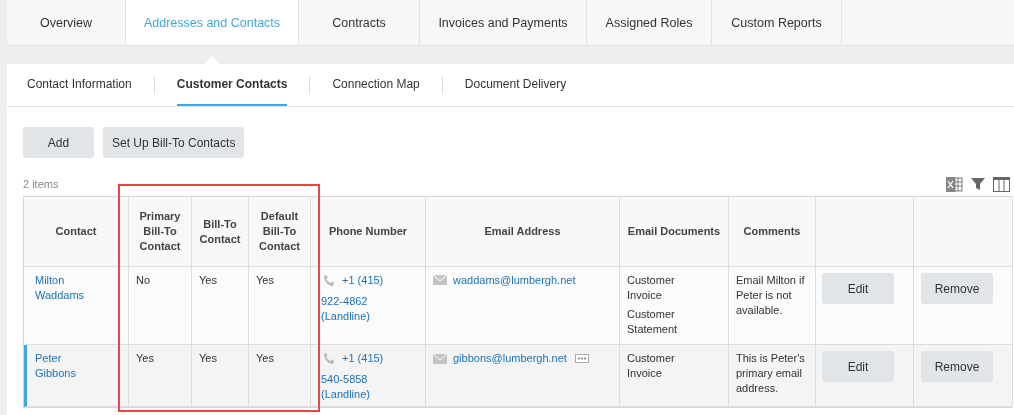 This screenshot has height=415, width=1014. Describe the element at coordinates (515, 85) in the screenshot. I see `sub-tab: Document Delivery` at that location.